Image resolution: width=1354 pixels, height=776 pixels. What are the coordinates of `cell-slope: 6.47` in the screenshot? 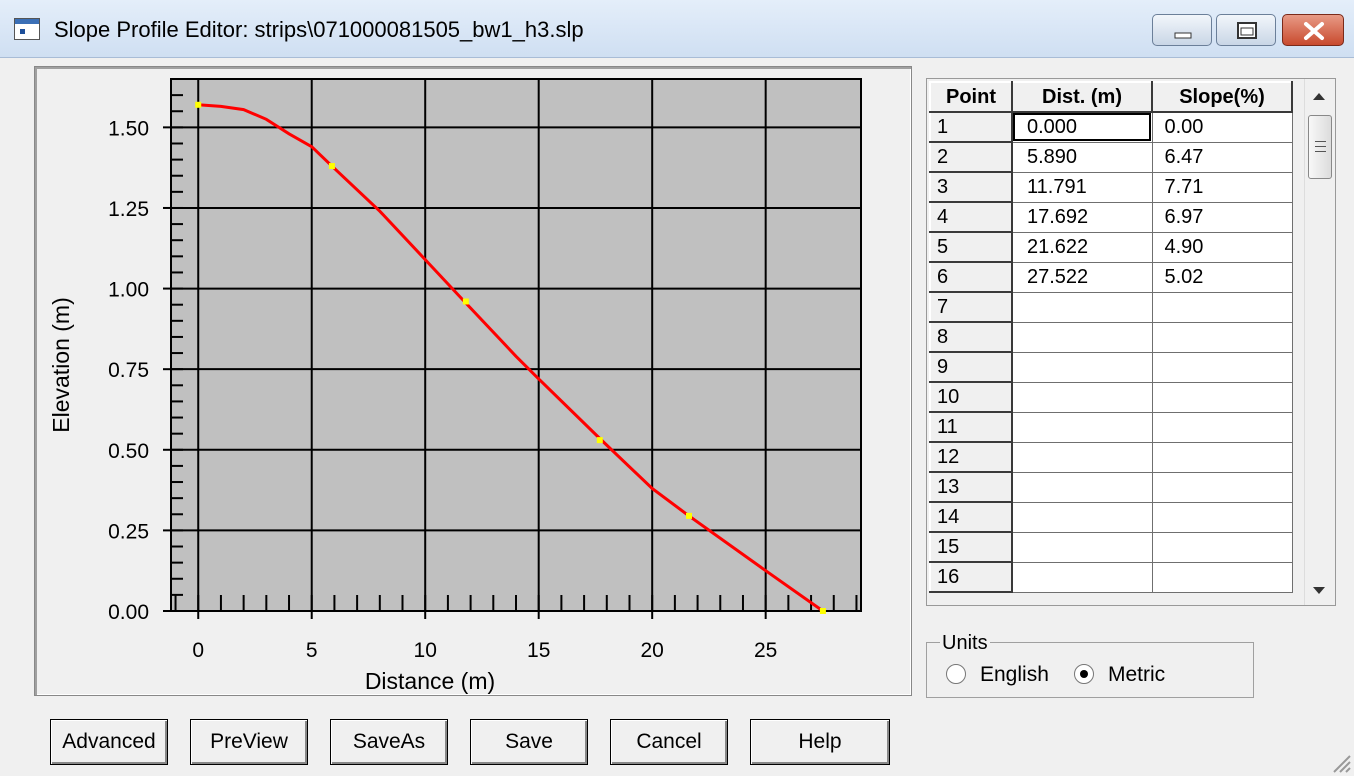 It's located at (1222, 157).